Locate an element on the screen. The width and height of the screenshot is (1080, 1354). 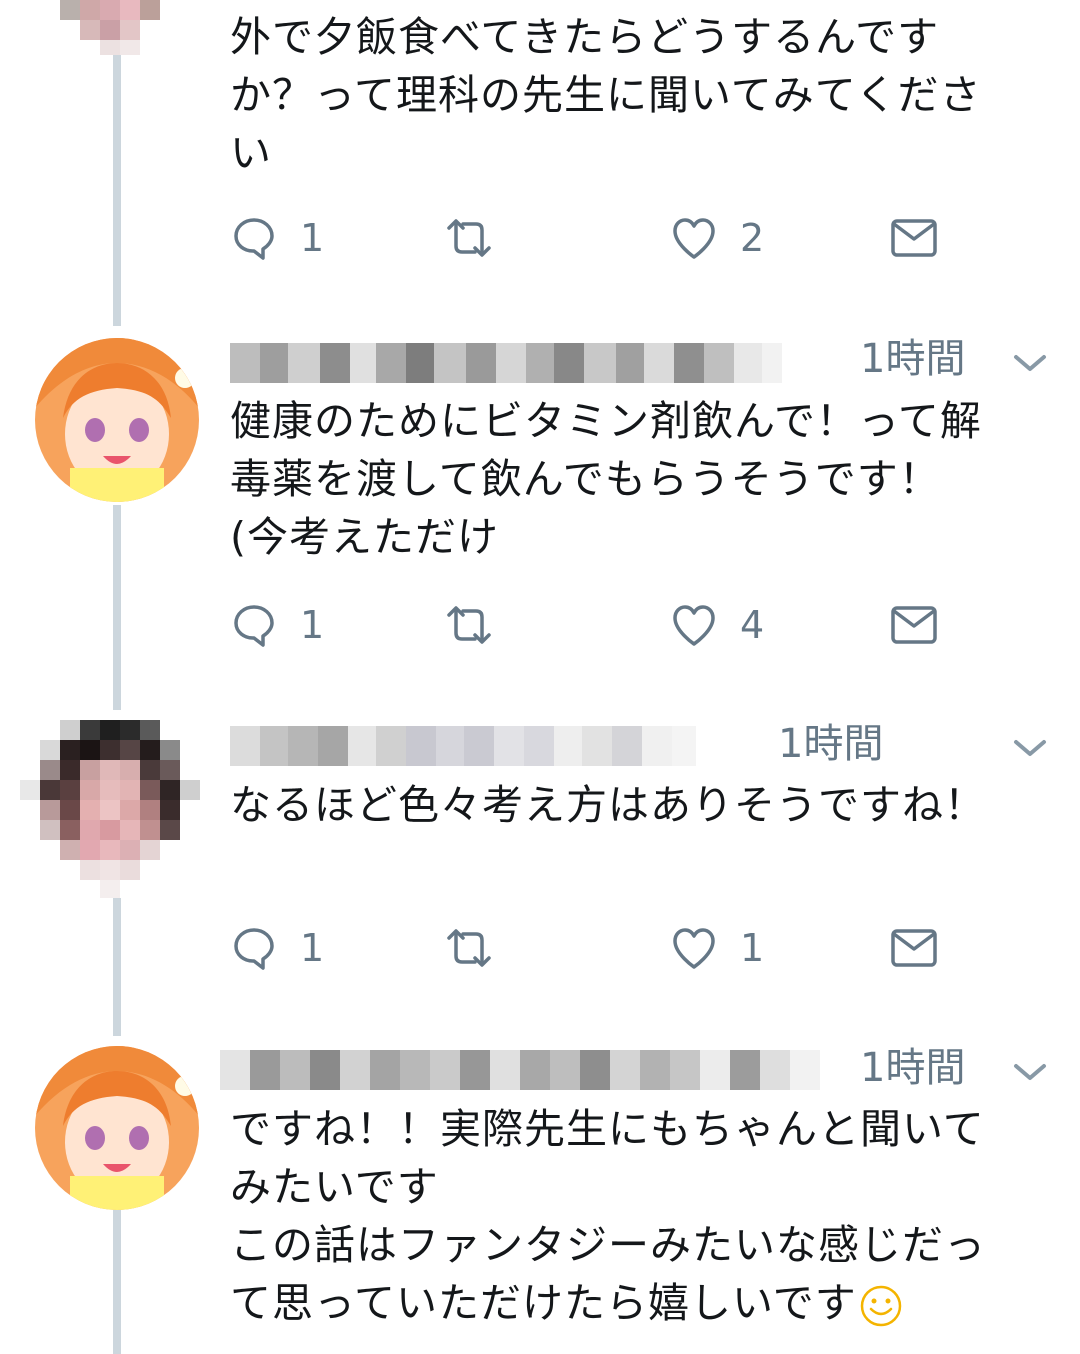
tweet-actions: 1 1 is located at coordinates (640, 948).